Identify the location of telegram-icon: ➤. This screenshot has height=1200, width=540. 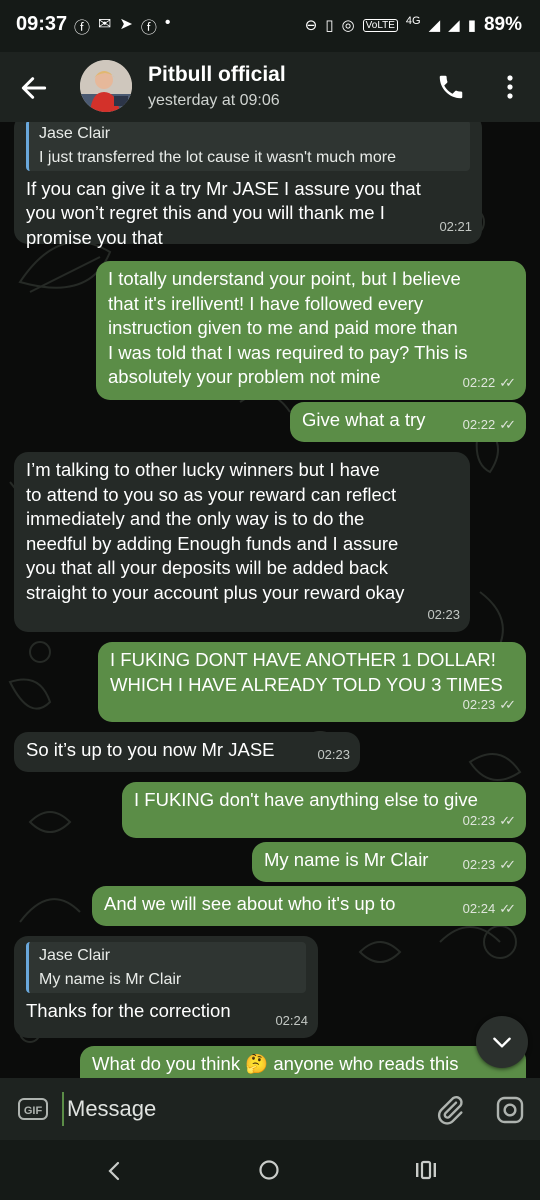
(126, 24).